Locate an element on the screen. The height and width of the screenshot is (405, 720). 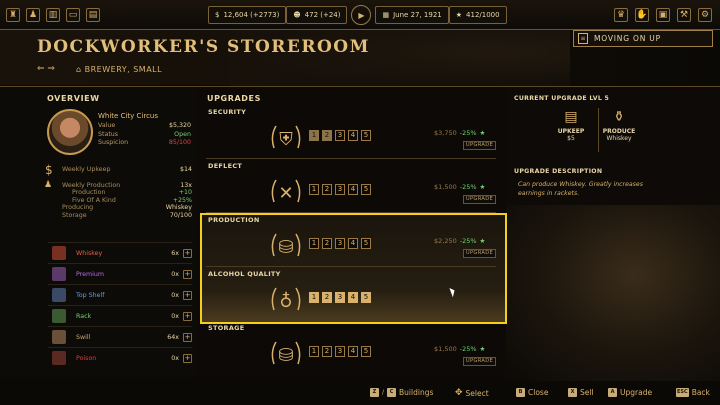
hint-sell: X Sell is located at coordinates (581, 392).